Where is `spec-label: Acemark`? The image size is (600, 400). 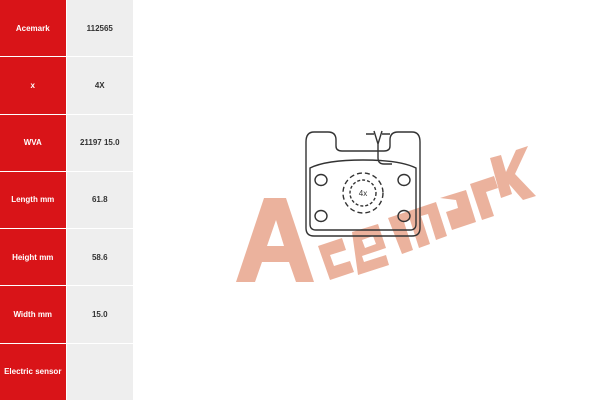 spec-label: Acemark is located at coordinates (33, 28).